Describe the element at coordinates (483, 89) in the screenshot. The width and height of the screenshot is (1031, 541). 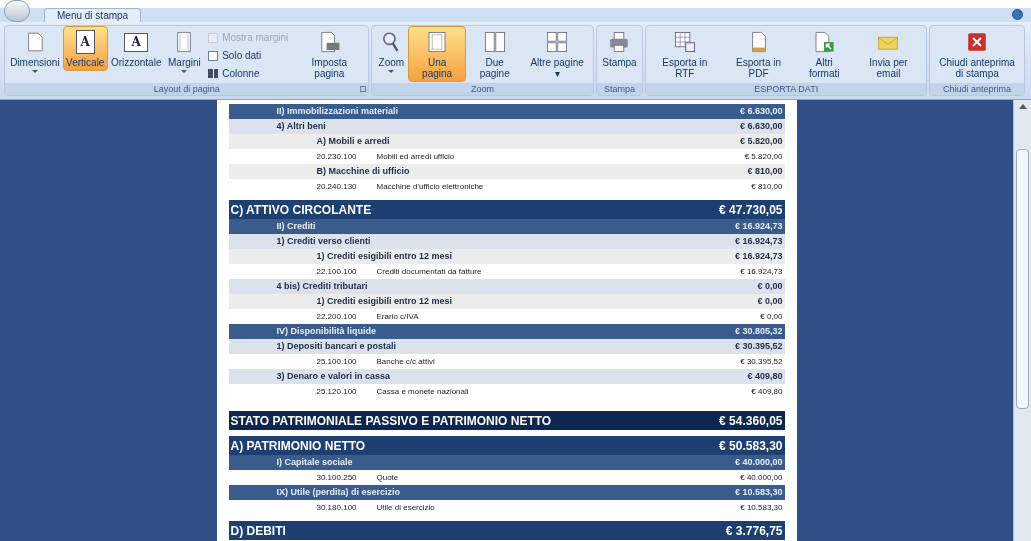
I see `group-label: Zoom` at that location.